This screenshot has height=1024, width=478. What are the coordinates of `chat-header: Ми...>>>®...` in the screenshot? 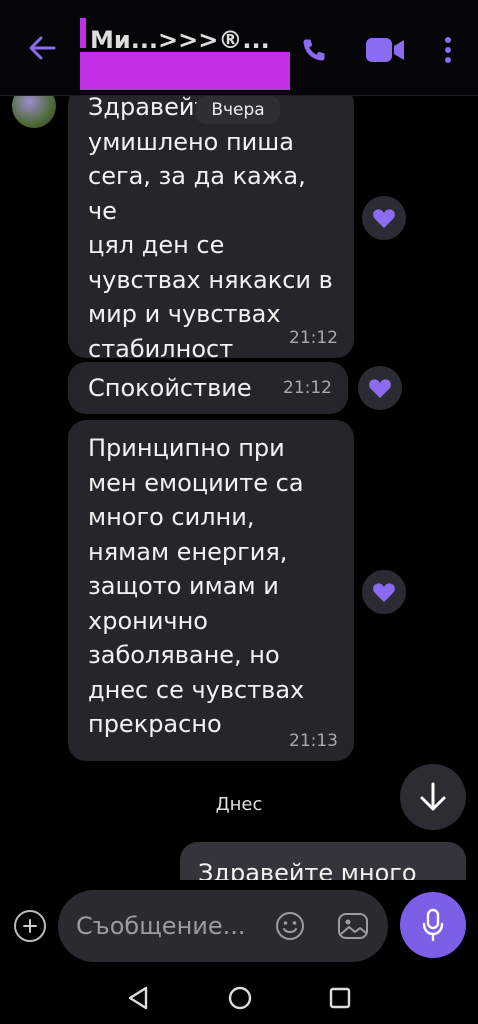 It's located at (239, 48).